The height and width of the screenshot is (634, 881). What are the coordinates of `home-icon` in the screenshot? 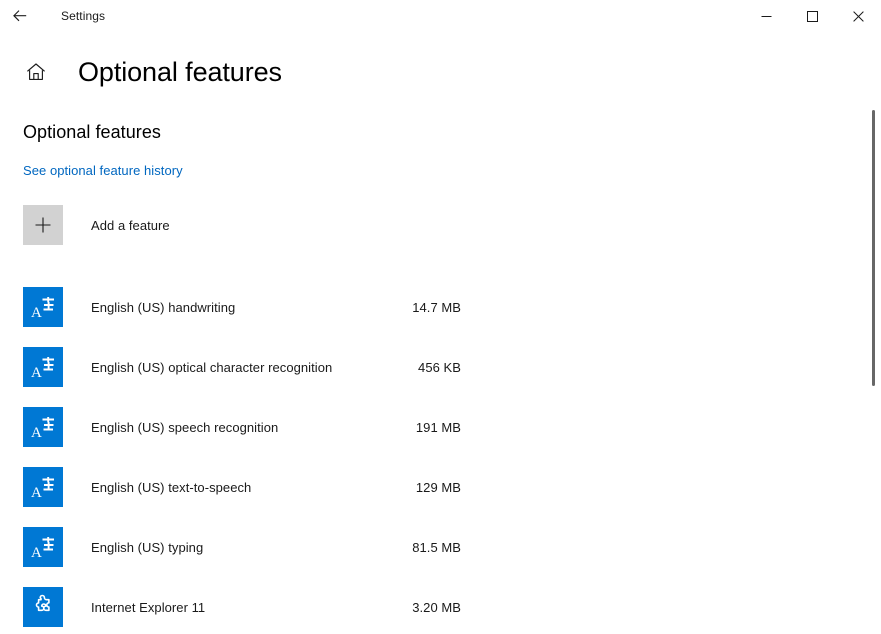 It's located at (36, 71).